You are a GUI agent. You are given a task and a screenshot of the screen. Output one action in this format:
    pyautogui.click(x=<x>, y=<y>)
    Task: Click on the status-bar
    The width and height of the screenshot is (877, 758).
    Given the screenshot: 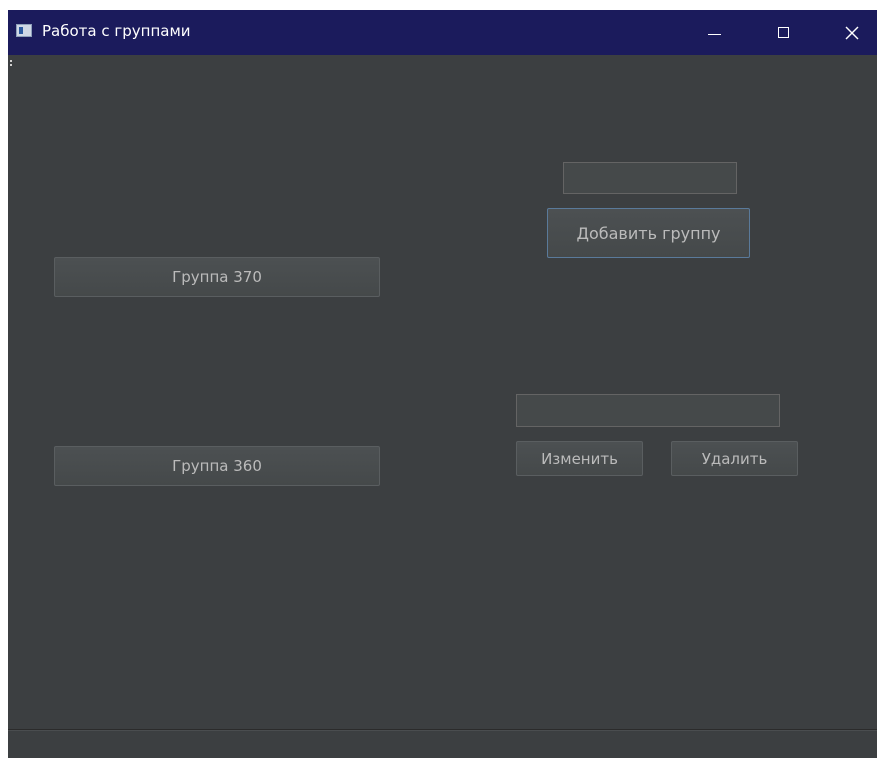 What is the action you would take?
    pyautogui.click(x=442, y=744)
    